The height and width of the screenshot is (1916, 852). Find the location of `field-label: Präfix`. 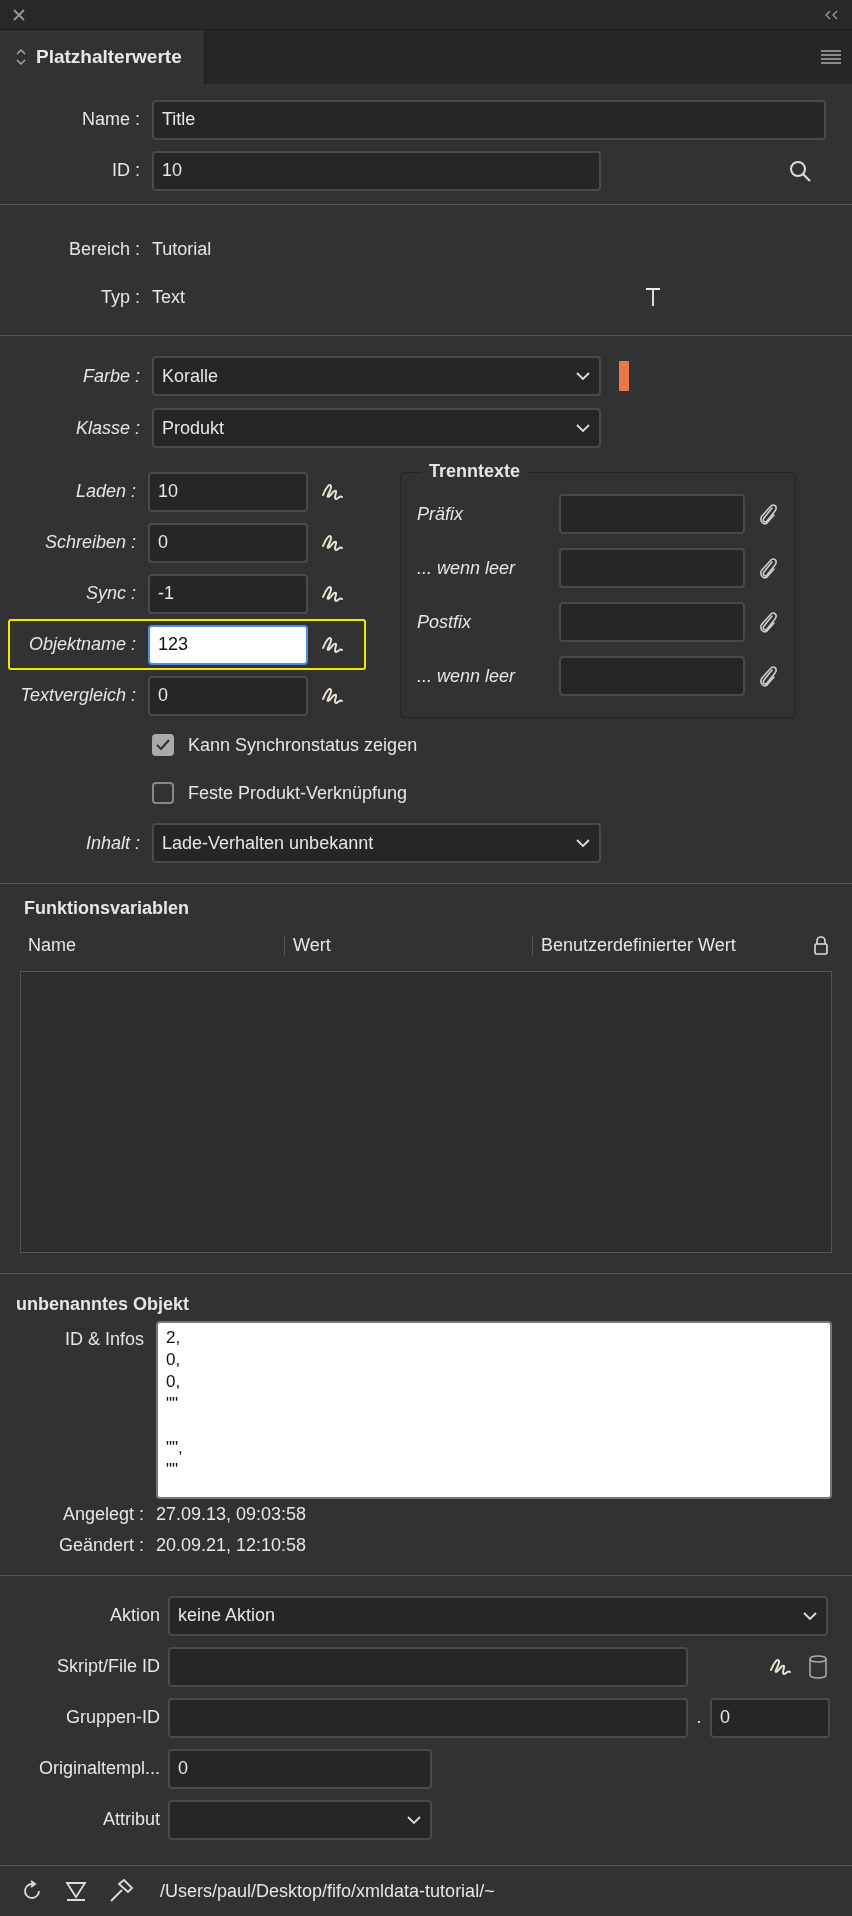

field-label: Präfix is located at coordinates (441, 514).